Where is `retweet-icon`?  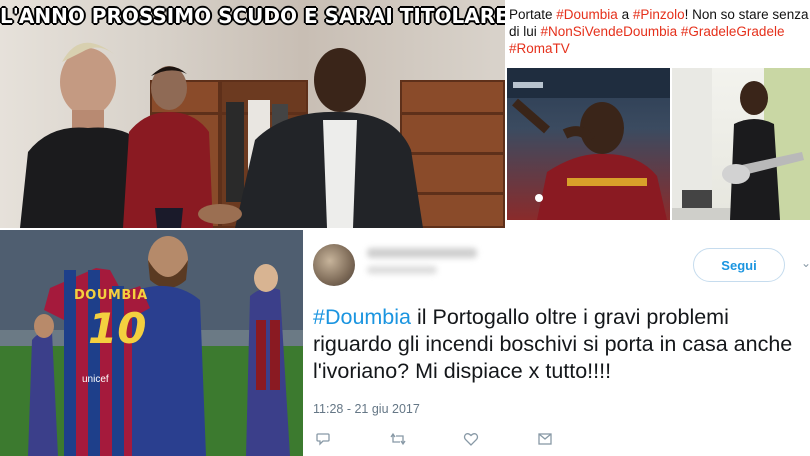 retweet-icon is located at coordinates (398, 439).